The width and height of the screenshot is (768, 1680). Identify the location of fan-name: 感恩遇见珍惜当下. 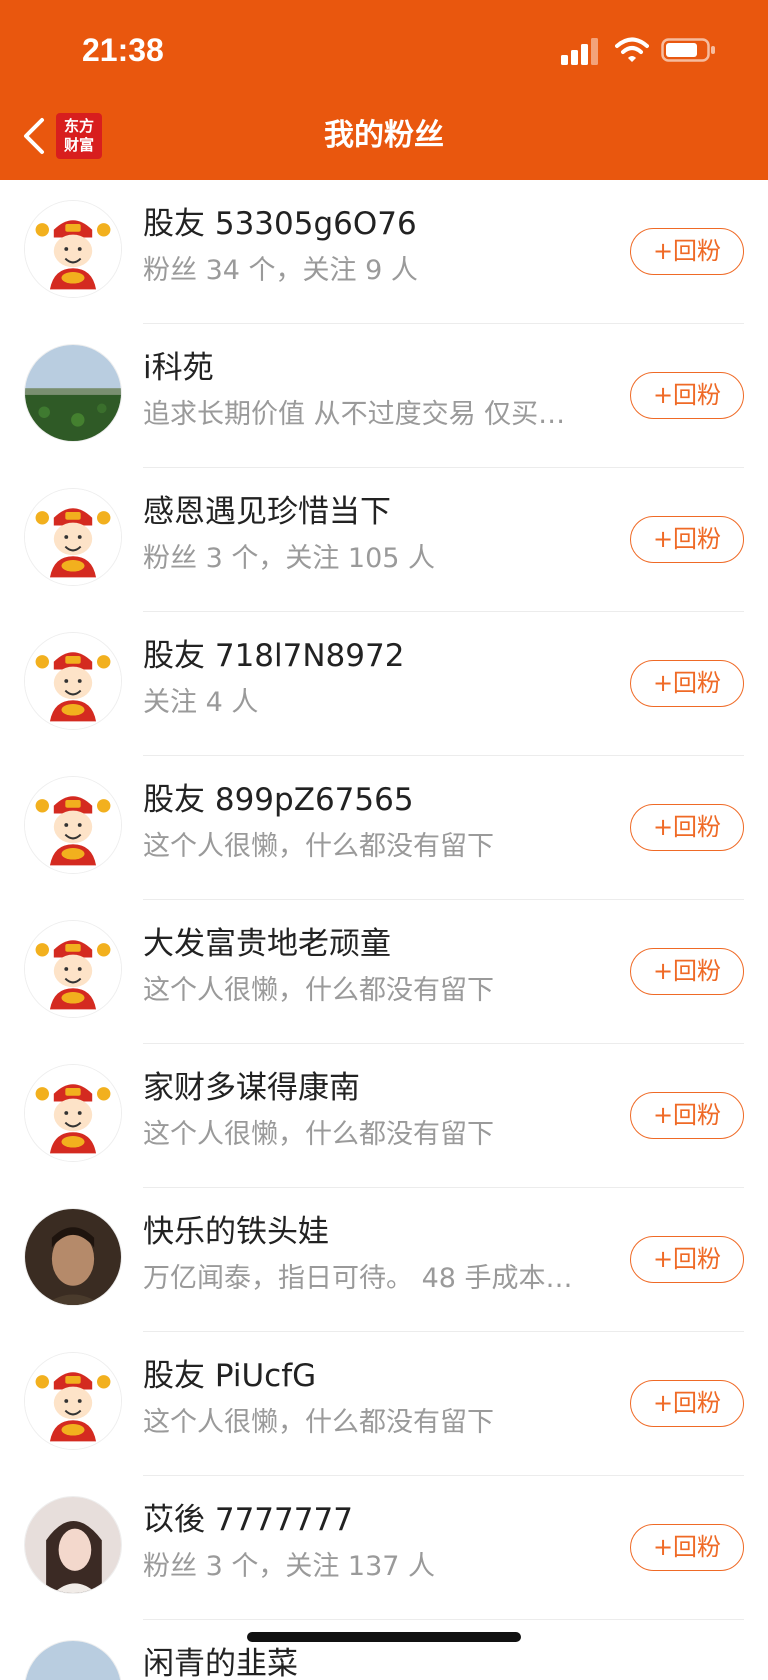
(267, 512).